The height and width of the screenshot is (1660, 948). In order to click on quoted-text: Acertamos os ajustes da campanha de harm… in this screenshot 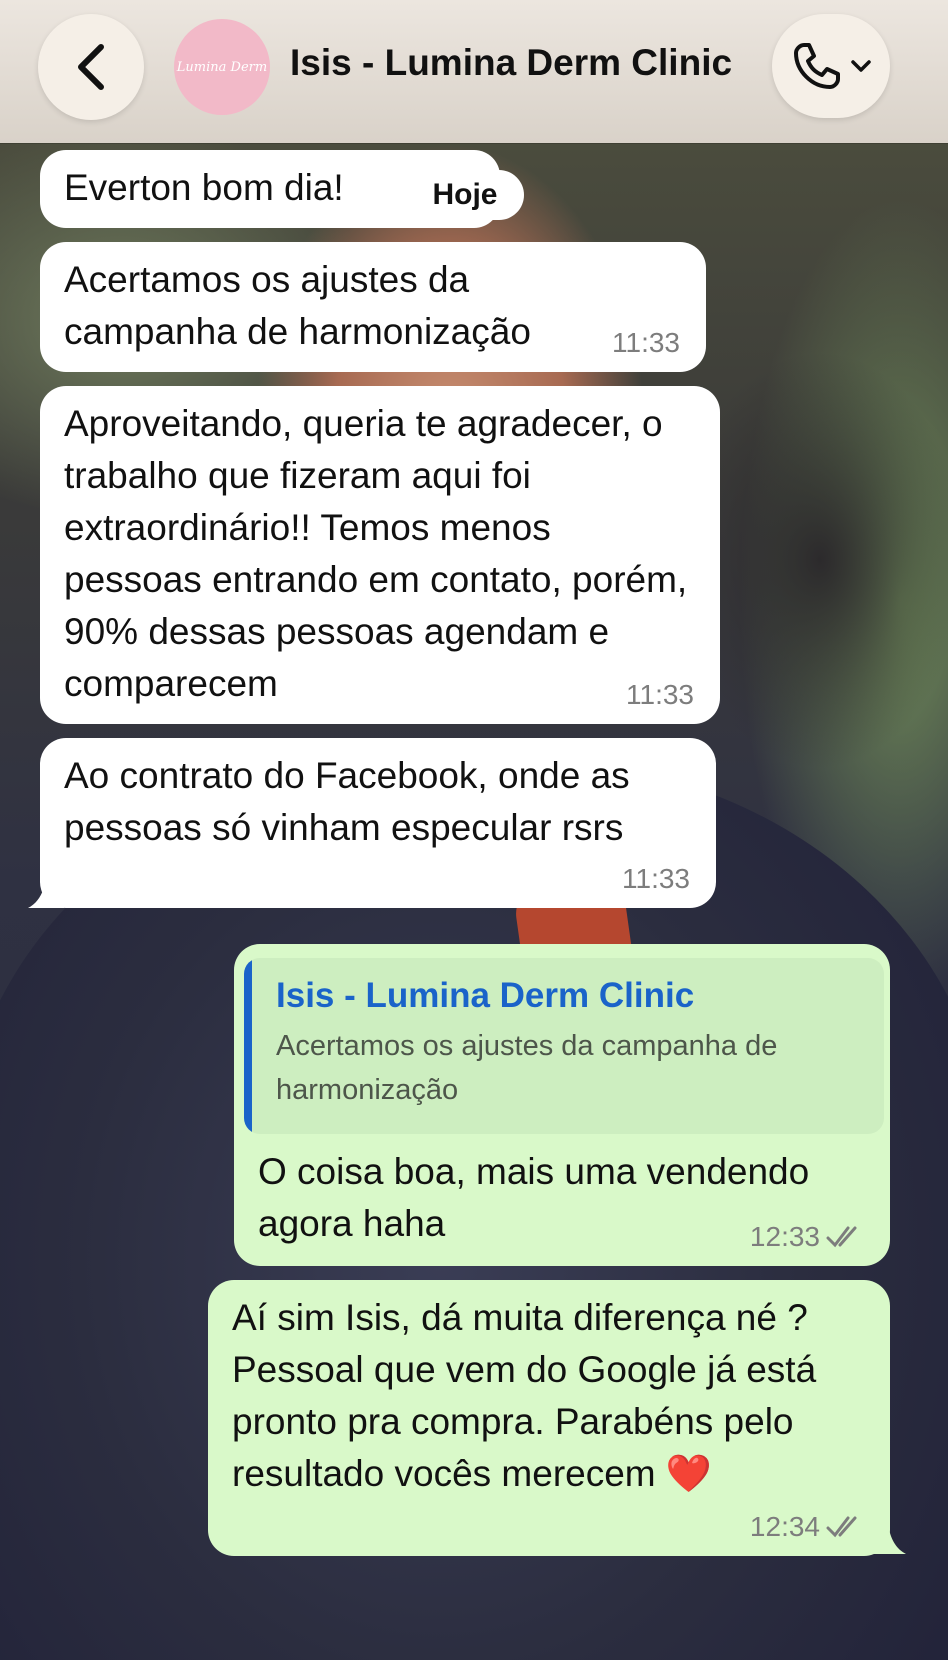, I will do `click(527, 1068)`.